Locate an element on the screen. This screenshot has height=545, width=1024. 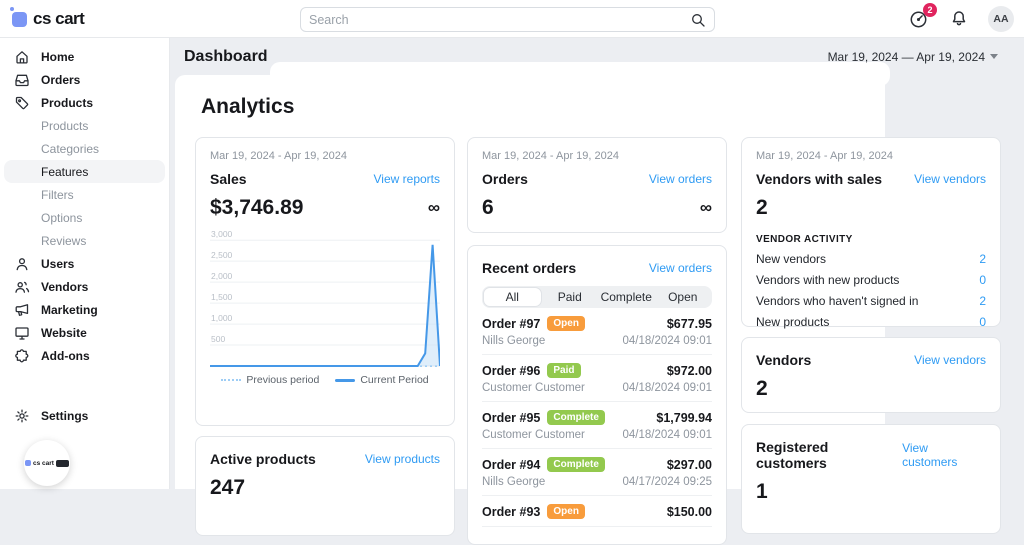
tab-all: All is located at coordinates (512, 297).